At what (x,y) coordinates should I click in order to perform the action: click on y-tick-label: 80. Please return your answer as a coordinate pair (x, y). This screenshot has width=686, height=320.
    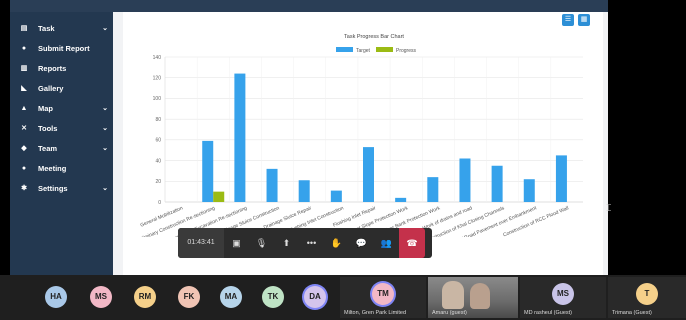
    Looking at the image, I should click on (158, 120).